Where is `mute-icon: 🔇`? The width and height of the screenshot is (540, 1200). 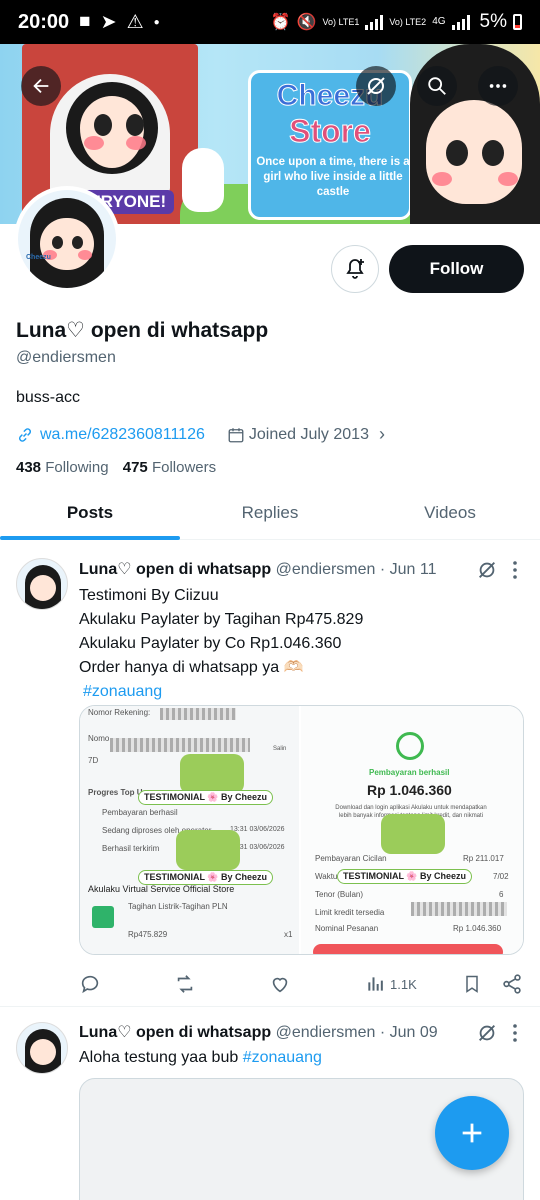 mute-icon: 🔇 is located at coordinates (306, 22).